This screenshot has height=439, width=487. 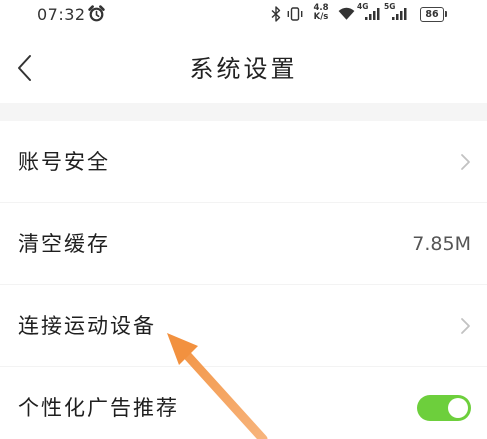 What do you see at coordinates (446, 14) in the screenshot?
I see `battery-nub` at bounding box center [446, 14].